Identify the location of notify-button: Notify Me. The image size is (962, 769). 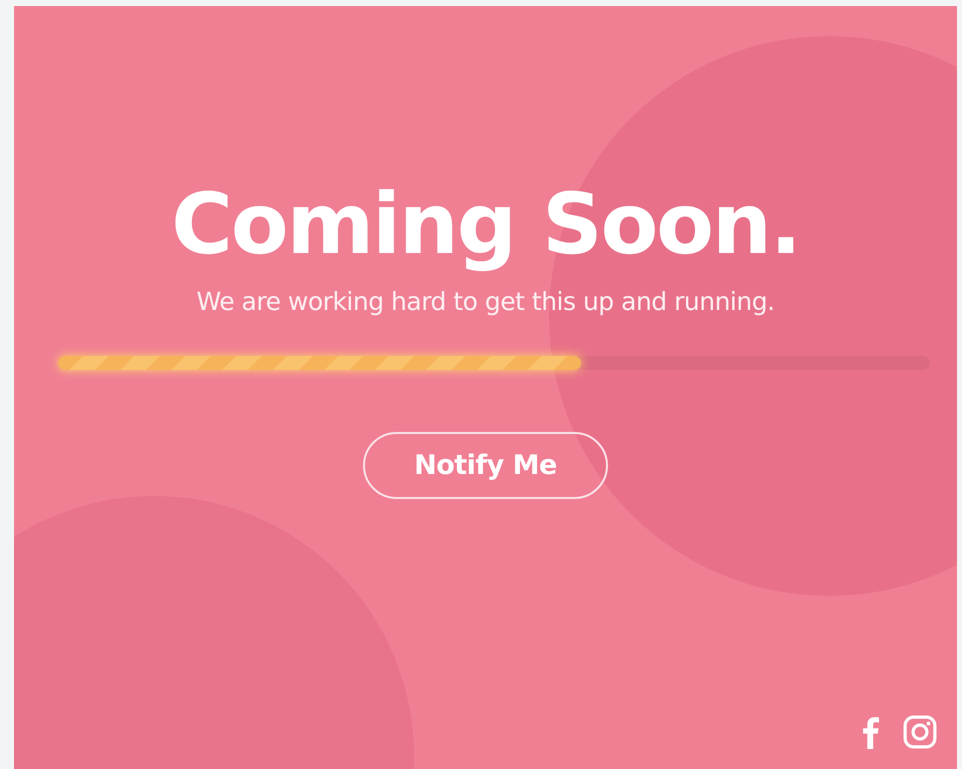
(485, 465).